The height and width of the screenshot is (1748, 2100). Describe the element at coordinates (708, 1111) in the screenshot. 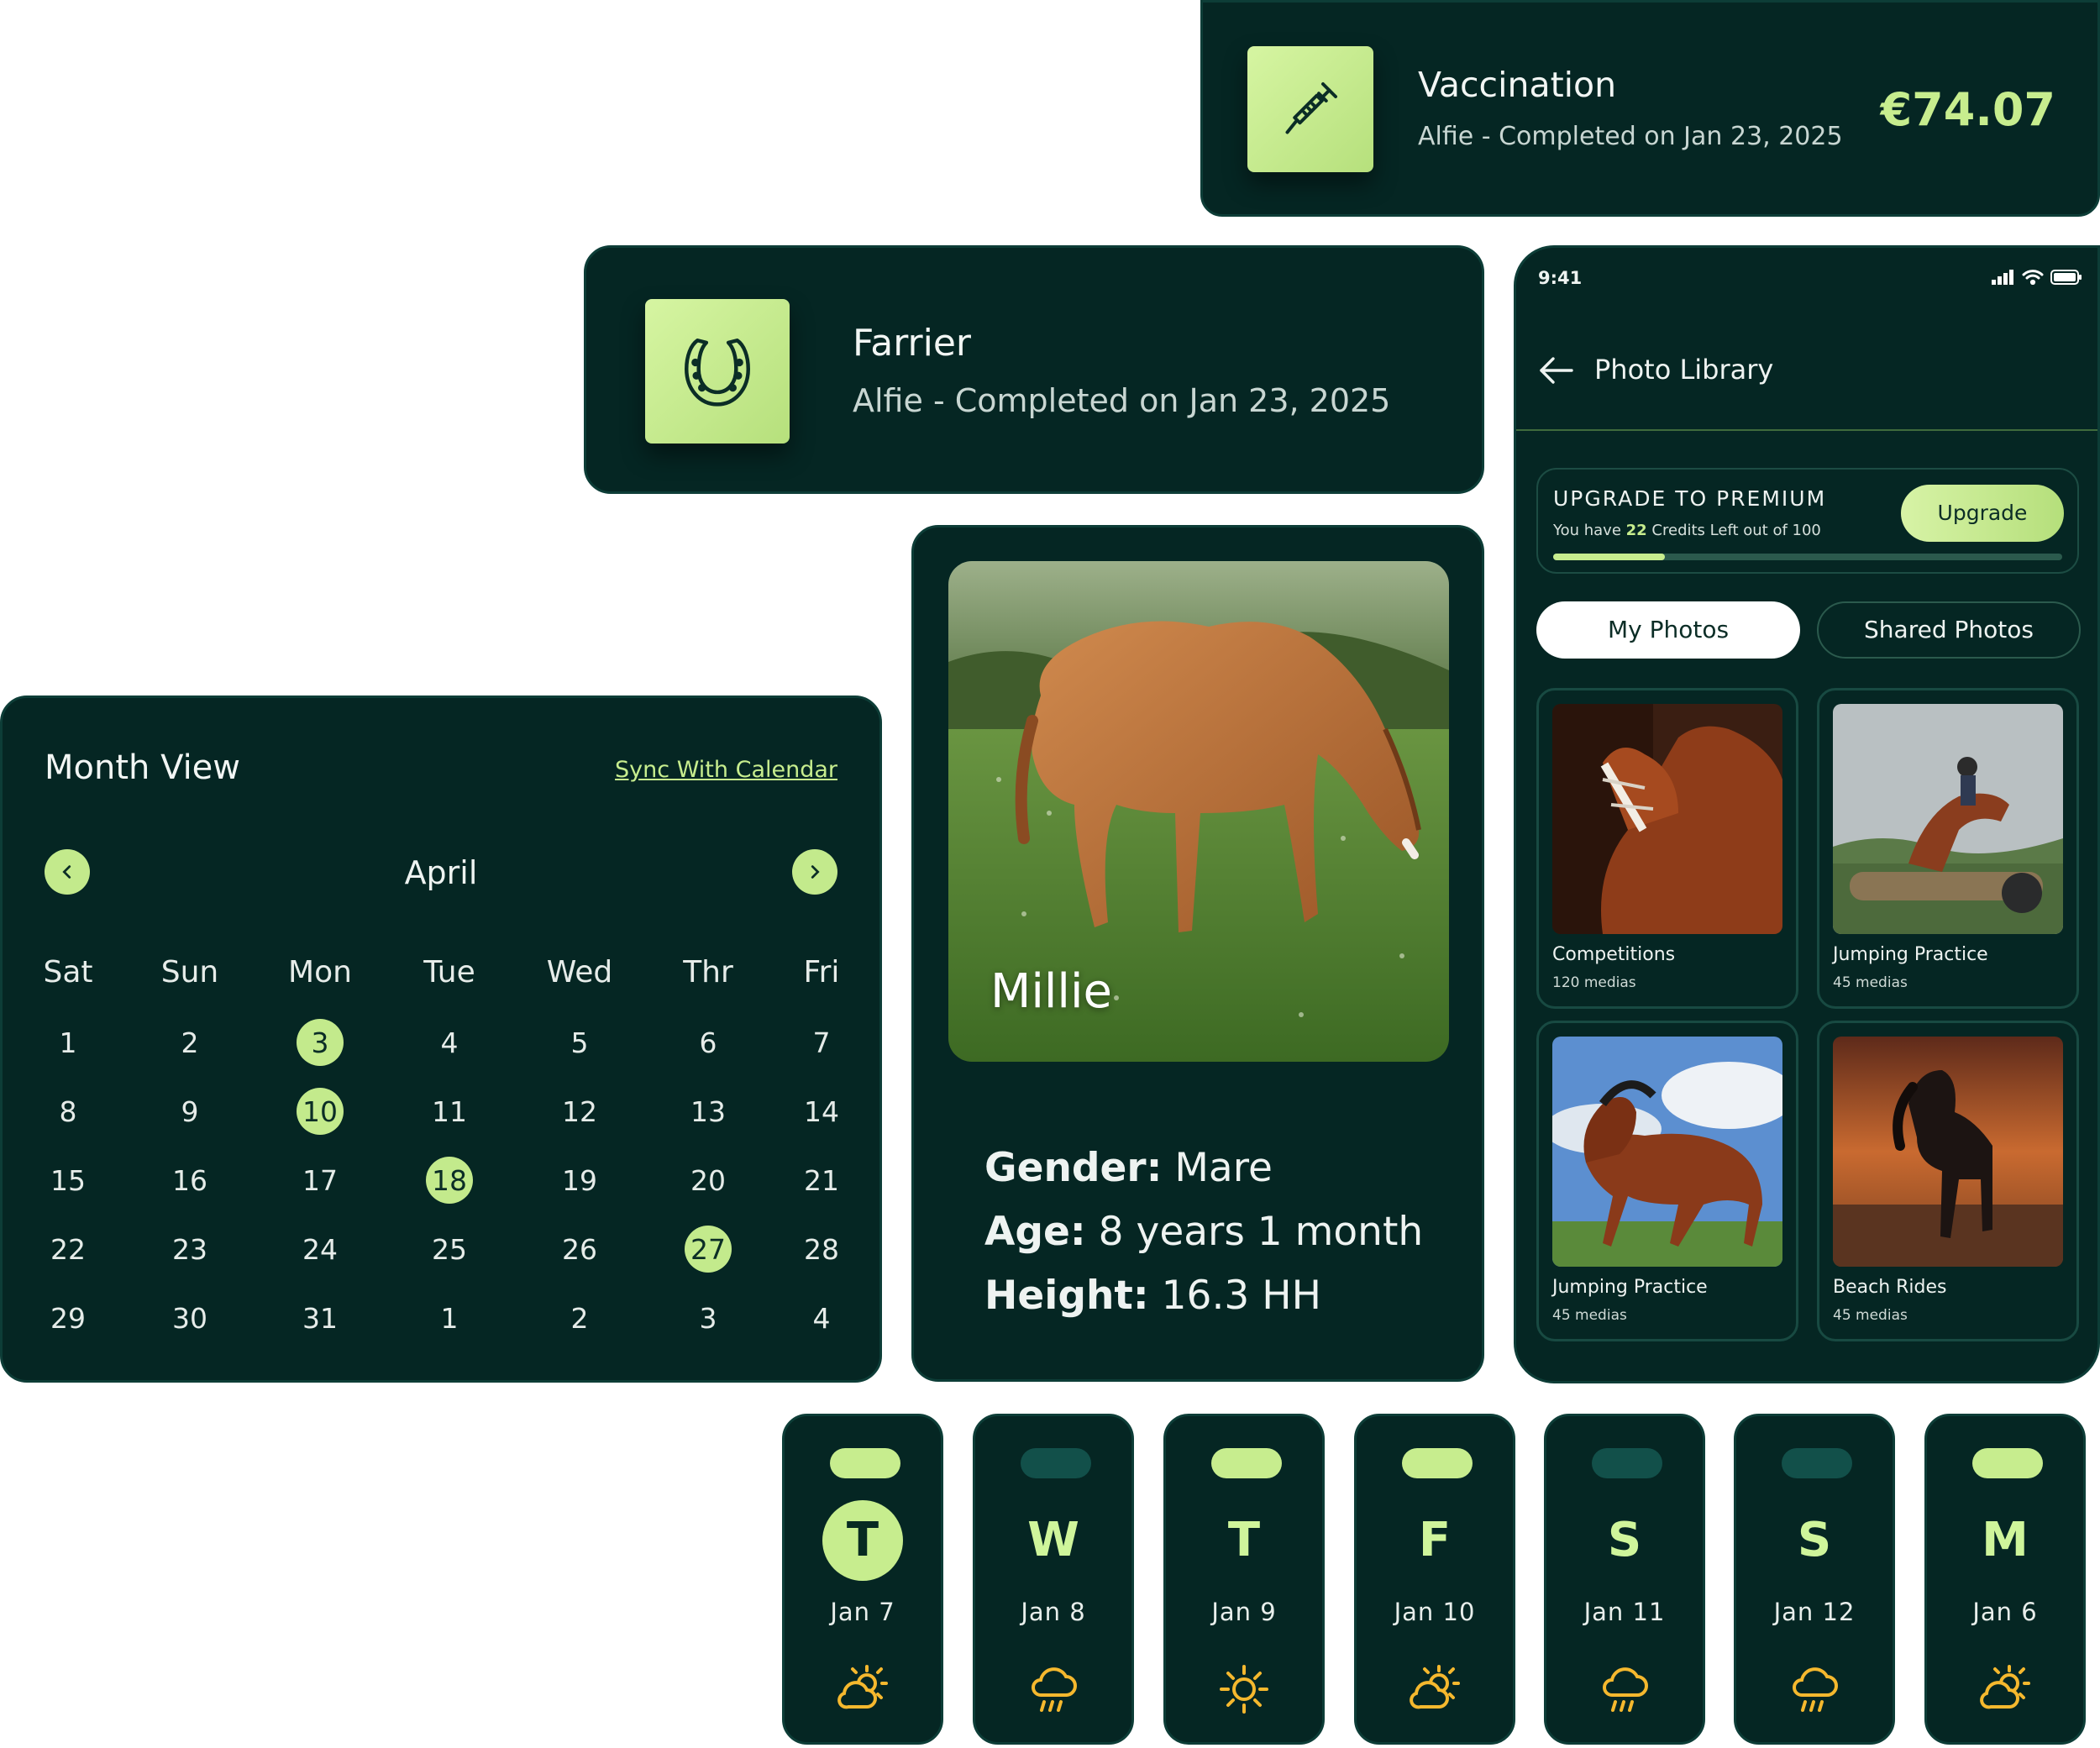

I see `calendar-day: 13` at that location.